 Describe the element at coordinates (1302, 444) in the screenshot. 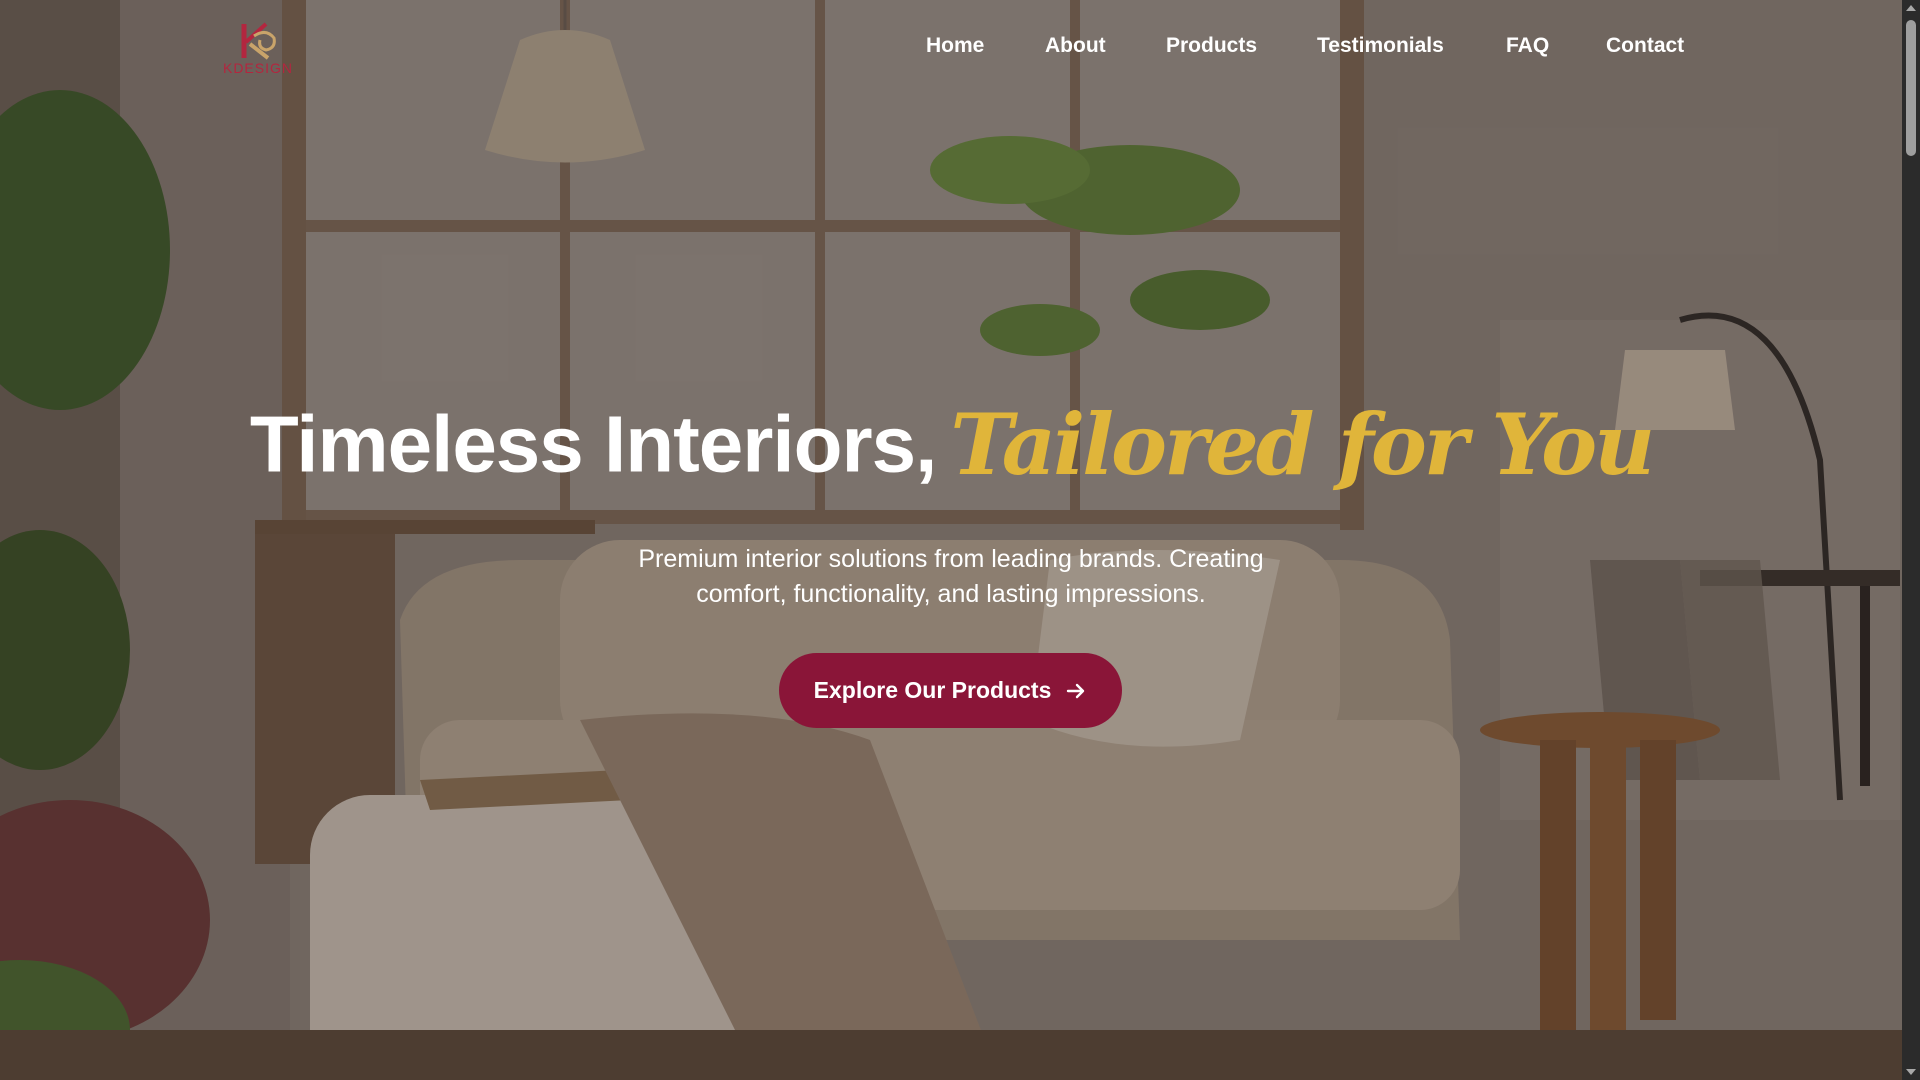

I see `headline-script-text: Tailored for You` at that location.